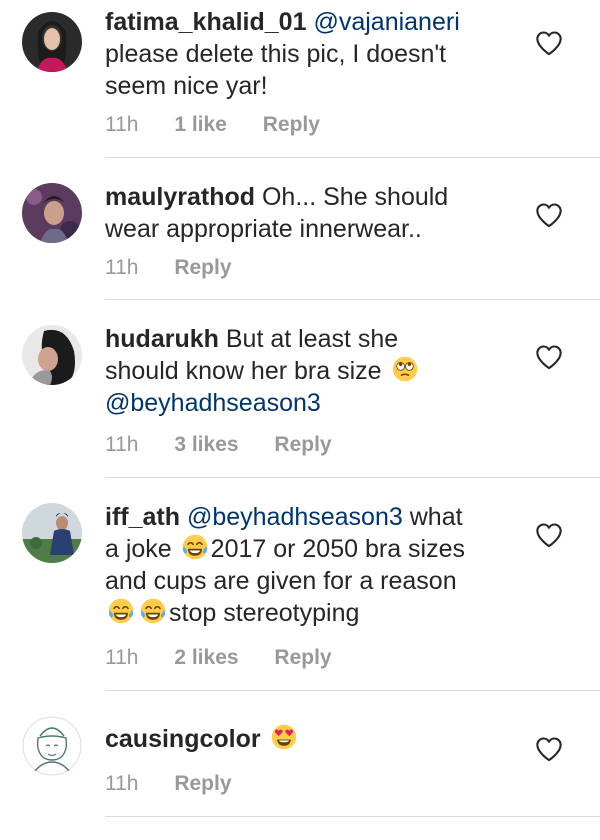  What do you see at coordinates (405, 369) in the screenshot?
I see `face-with-rolling-eyes-icon` at bounding box center [405, 369].